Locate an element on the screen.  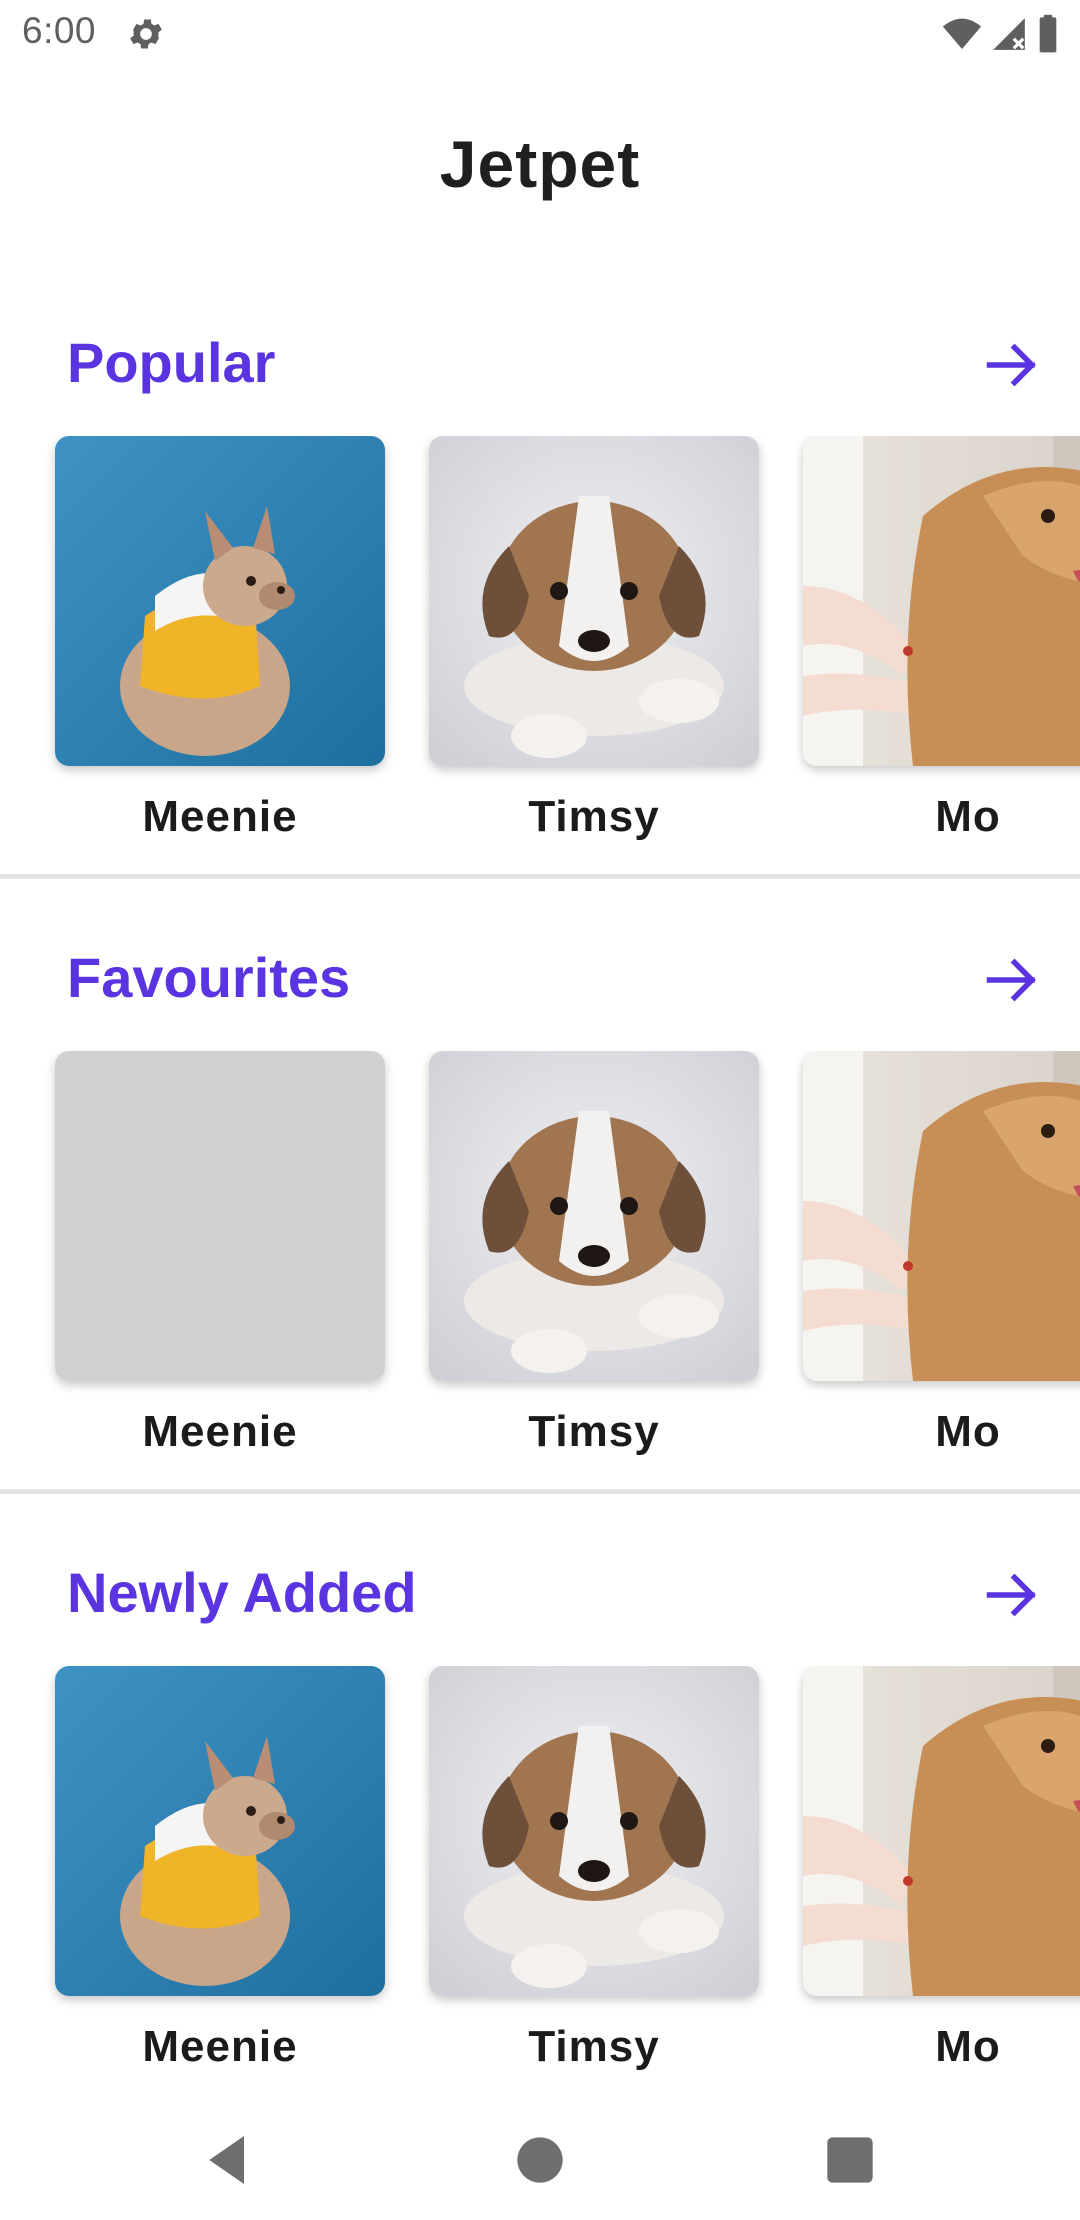
section-header: Favourites is located at coordinates (540, 975).